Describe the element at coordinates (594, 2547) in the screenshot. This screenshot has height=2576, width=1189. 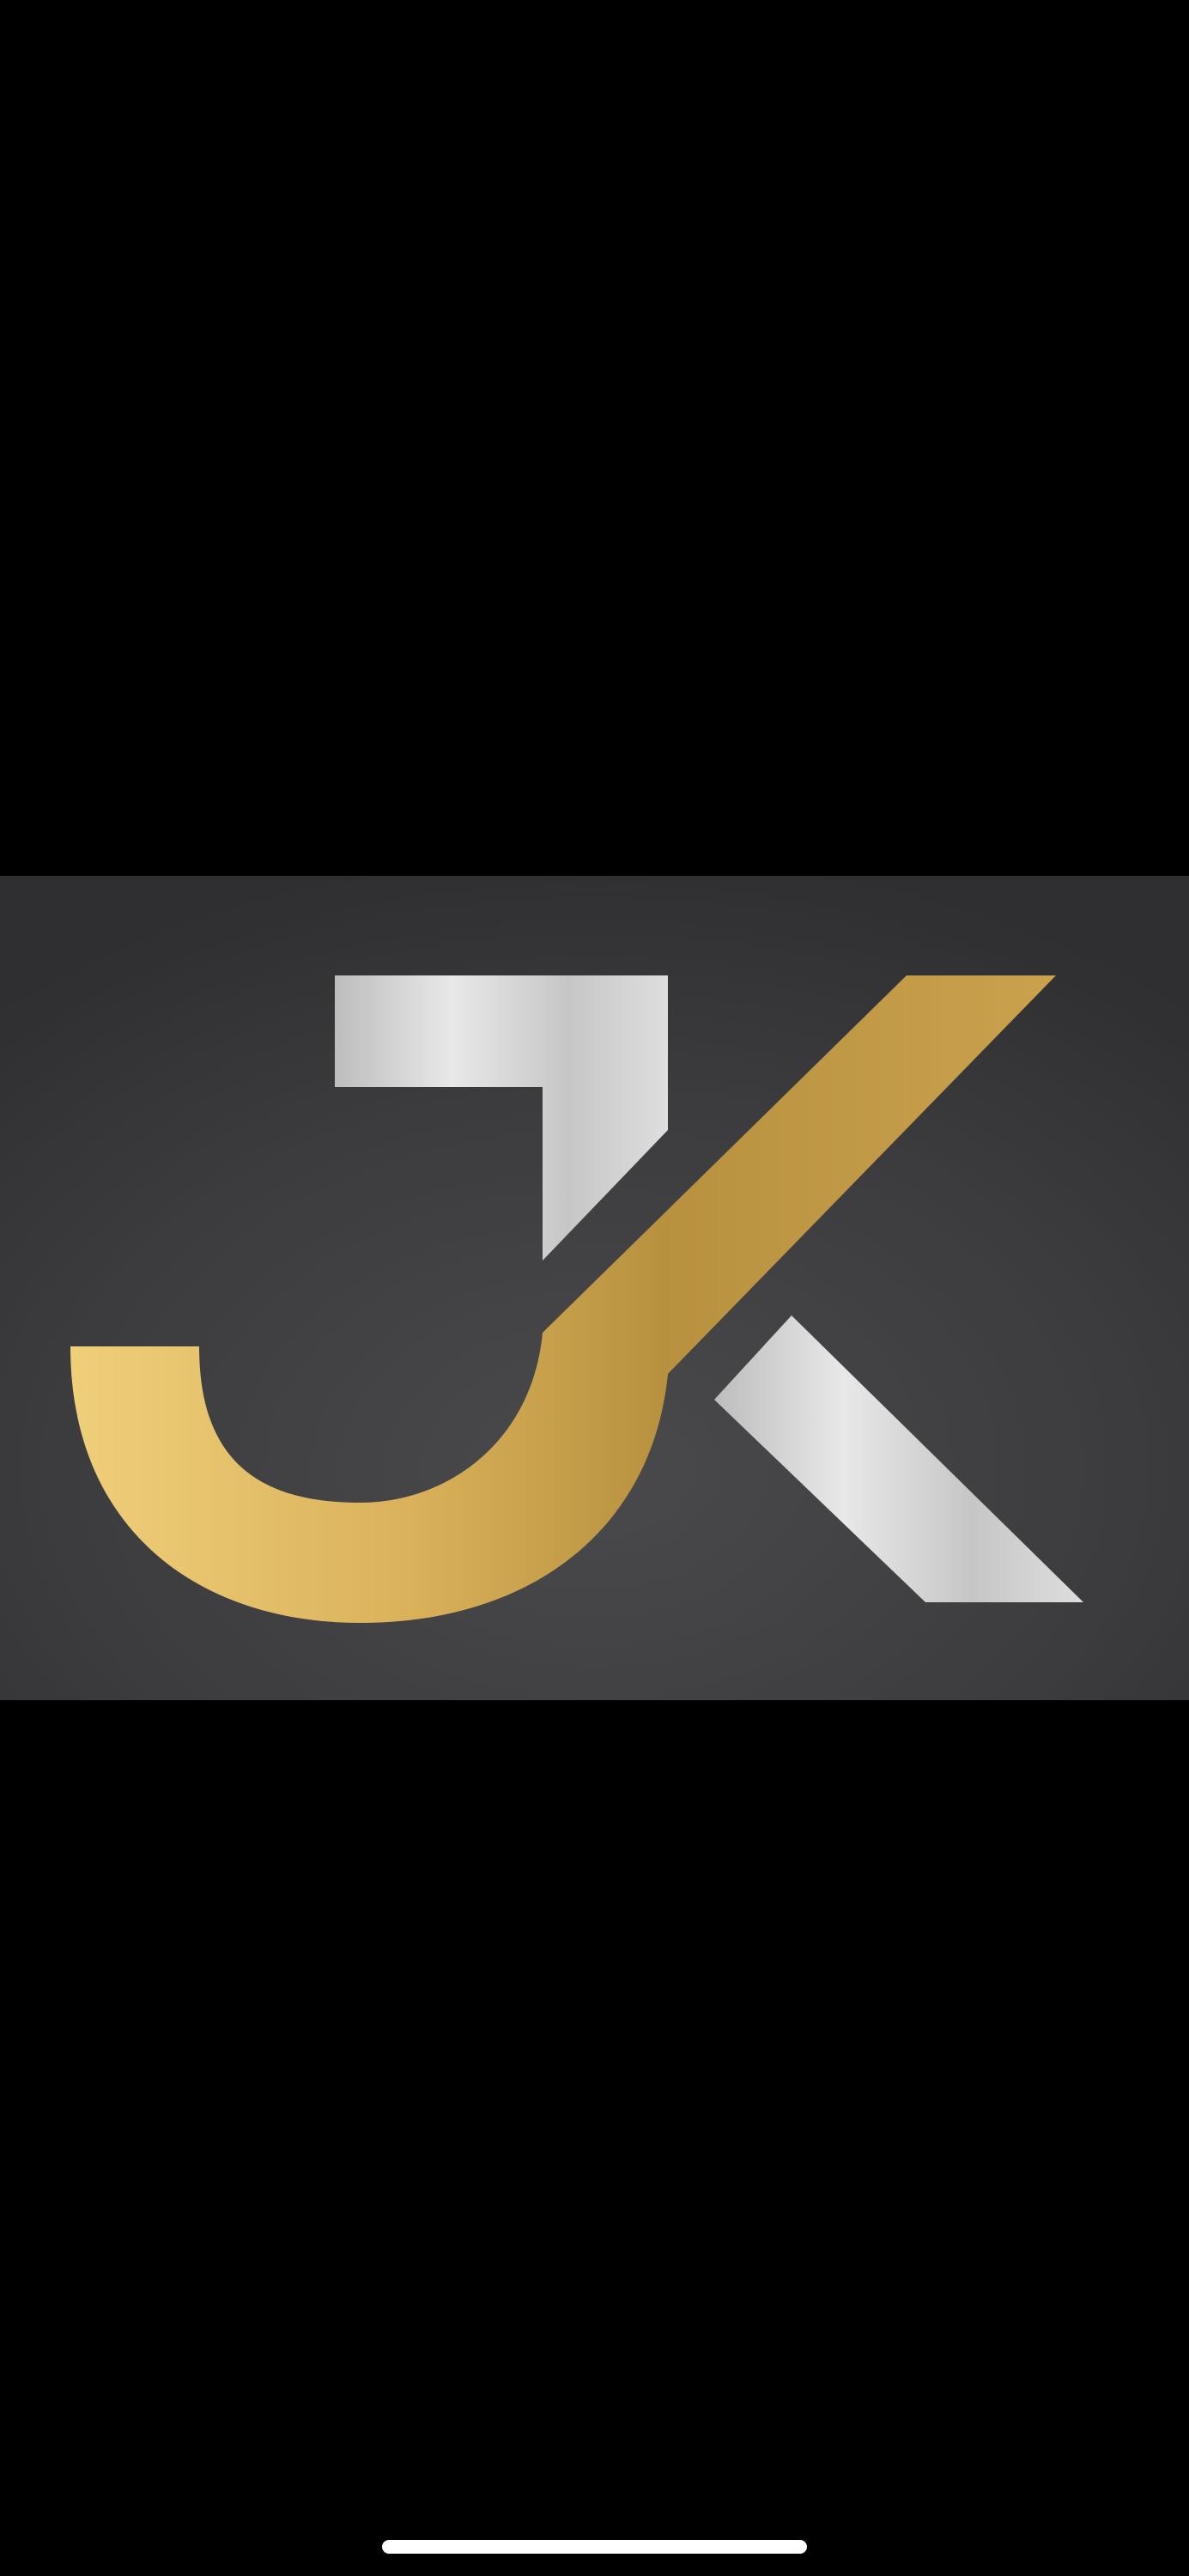
I see `home-indicator` at that location.